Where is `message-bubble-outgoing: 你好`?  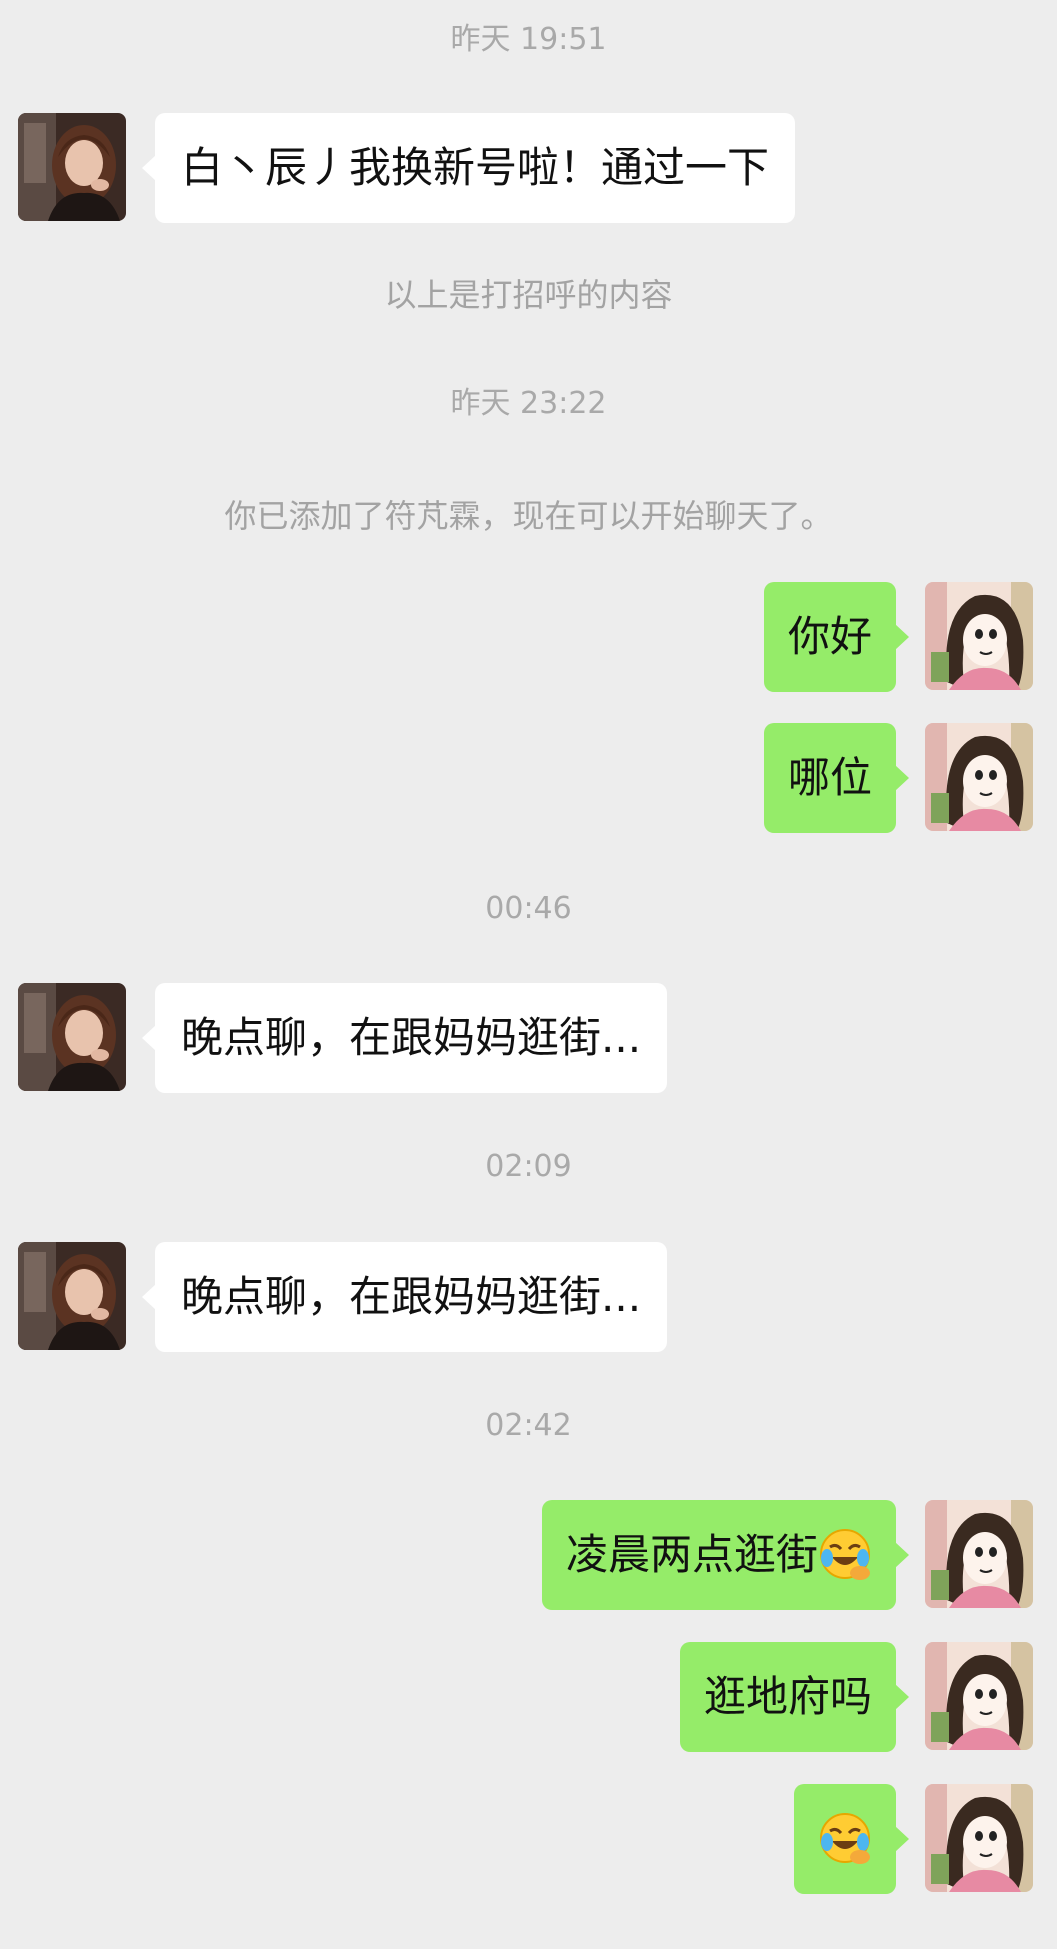
message-bubble-outgoing: 你好 is located at coordinates (836, 637).